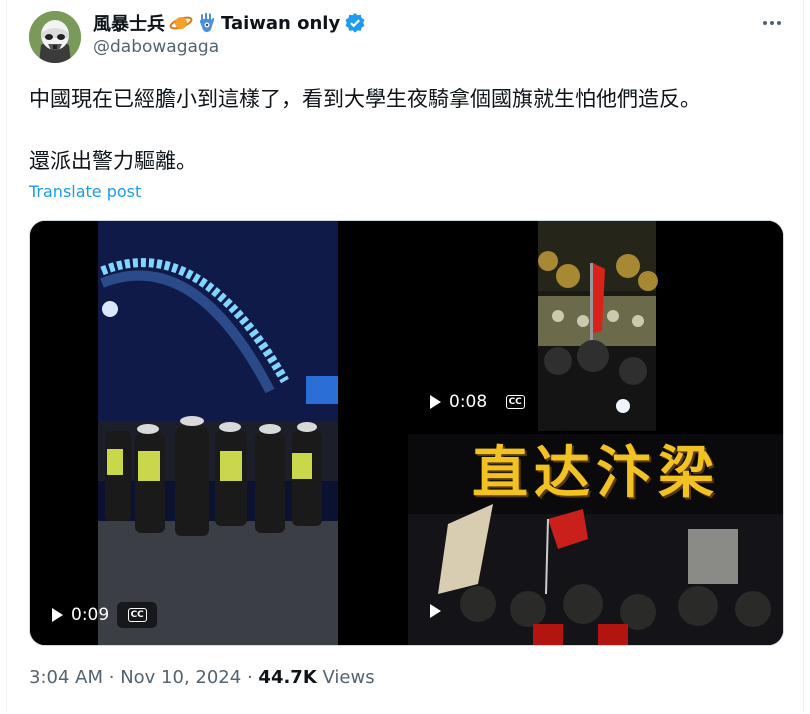 This screenshot has height=714, width=810. I want to click on post-time: 3:04 AM, so click(66, 677).